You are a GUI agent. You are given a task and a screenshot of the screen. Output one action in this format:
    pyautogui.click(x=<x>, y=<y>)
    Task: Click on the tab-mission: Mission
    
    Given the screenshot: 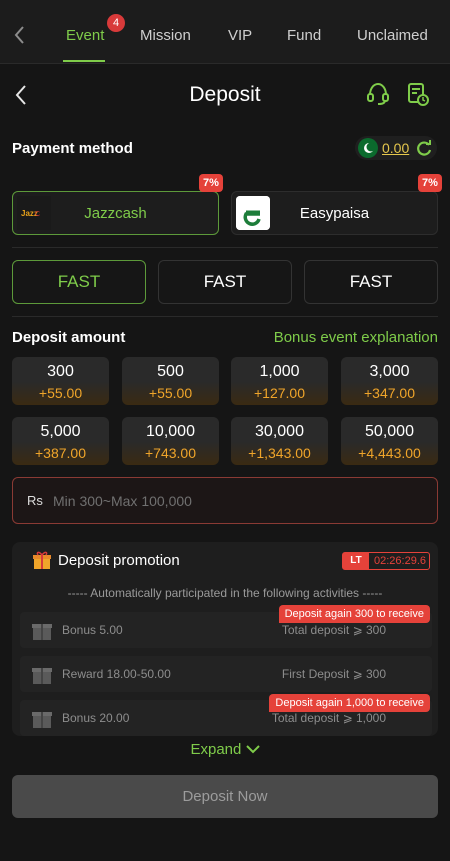 What is the action you would take?
    pyautogui.click(x=165, y=35)
    